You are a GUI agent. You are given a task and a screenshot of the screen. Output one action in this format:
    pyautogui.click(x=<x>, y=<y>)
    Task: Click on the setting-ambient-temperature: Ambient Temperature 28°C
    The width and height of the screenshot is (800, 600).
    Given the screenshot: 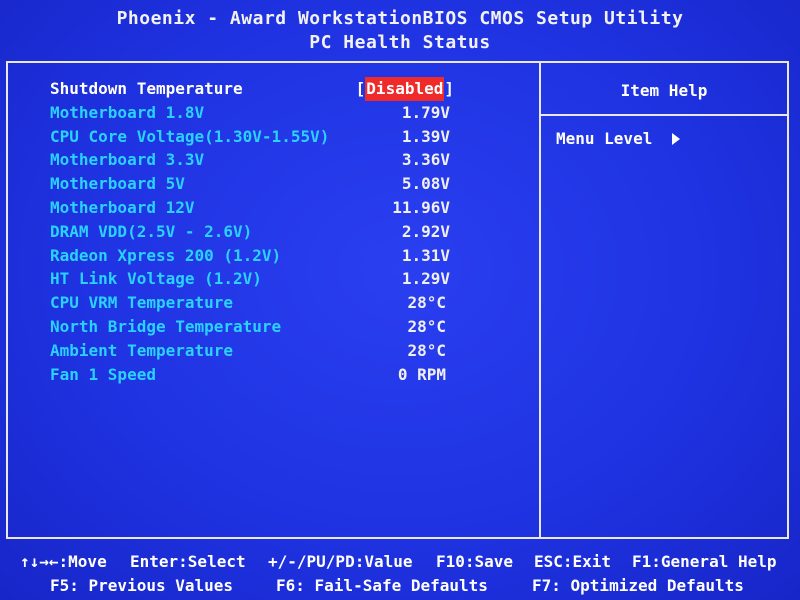 What is the action you would take?
    pyautogui.click(x=280, y=351)
    